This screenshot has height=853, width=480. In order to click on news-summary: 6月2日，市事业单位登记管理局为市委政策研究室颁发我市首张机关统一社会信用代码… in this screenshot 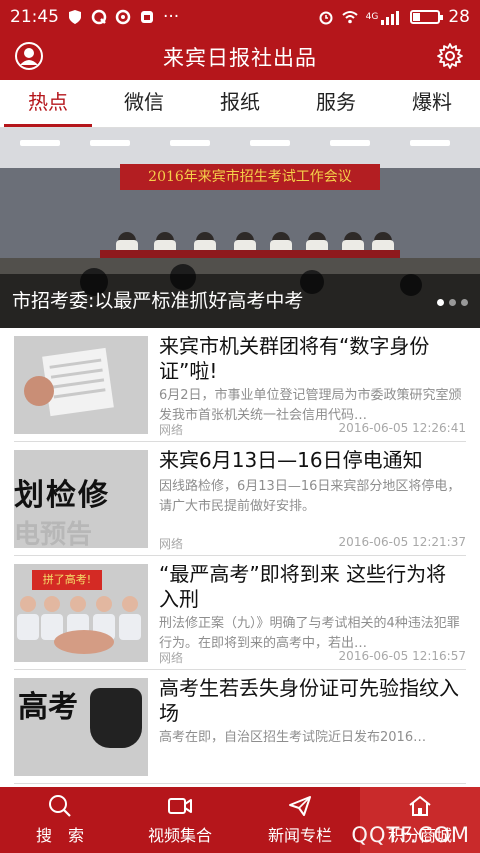, I will do `click(310, 405)`.